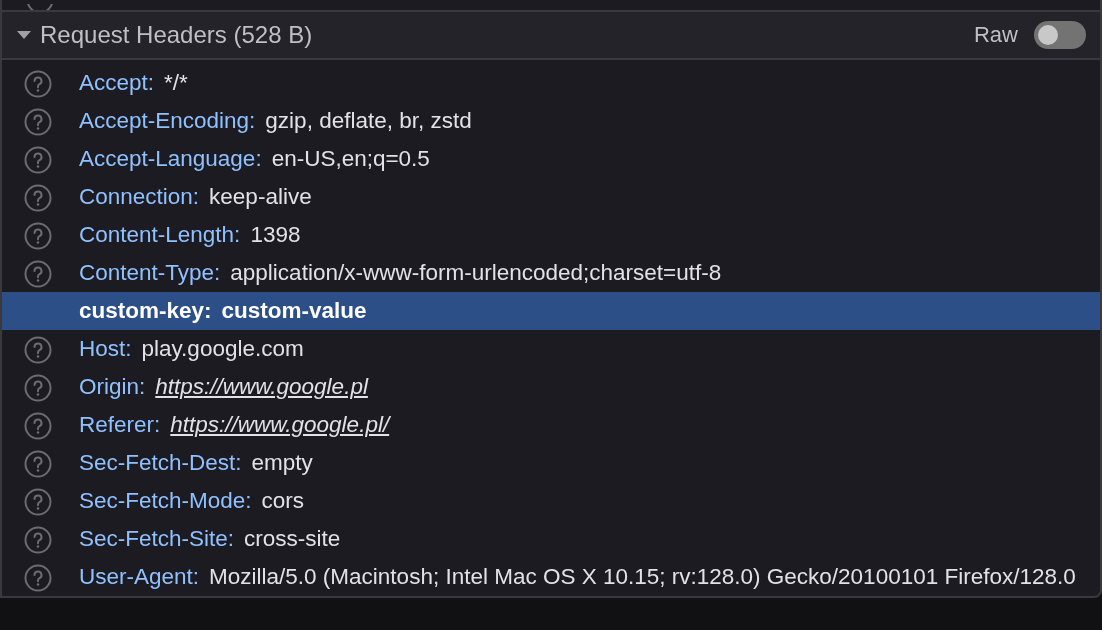 The height and width of the screenshot is (630, 1102). Describe the element at coordinates (476, 272) in the screenshot. I see `header-value: application/x-www-form-urlencoded;charset=utf-8` at that location.